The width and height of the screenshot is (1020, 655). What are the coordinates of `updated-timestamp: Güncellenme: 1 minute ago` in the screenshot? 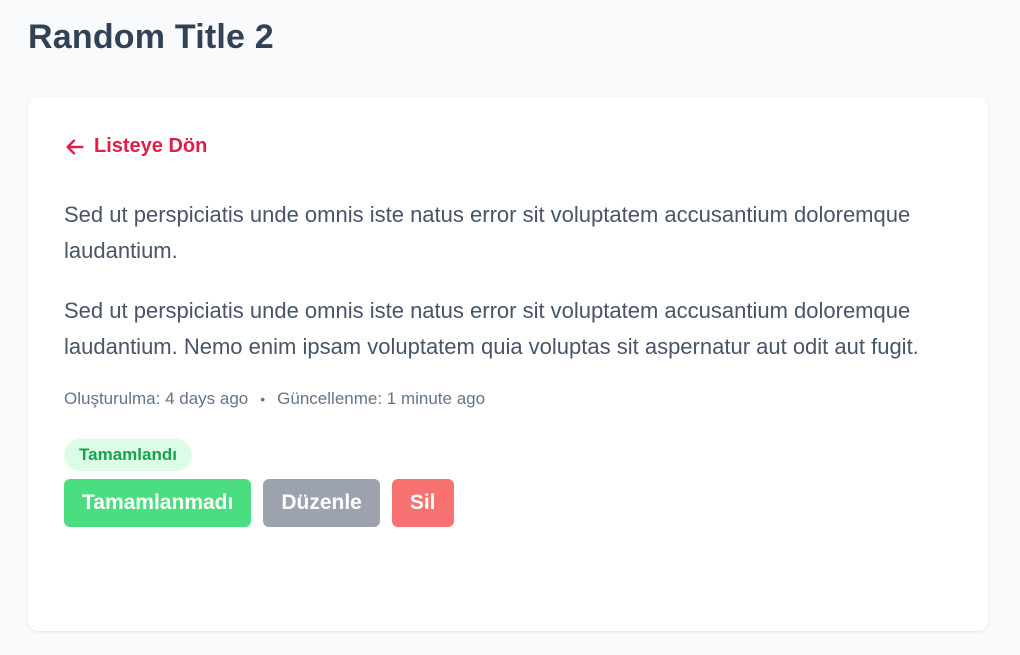 It's located at (381, 398).